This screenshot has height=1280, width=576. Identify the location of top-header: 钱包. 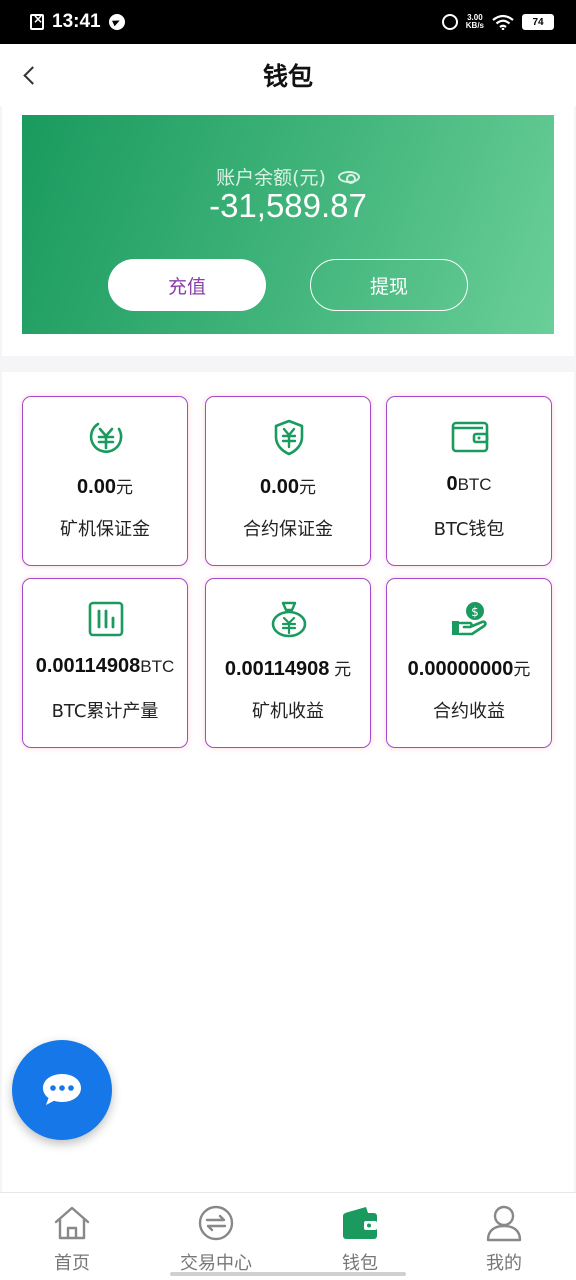
(288, 75).